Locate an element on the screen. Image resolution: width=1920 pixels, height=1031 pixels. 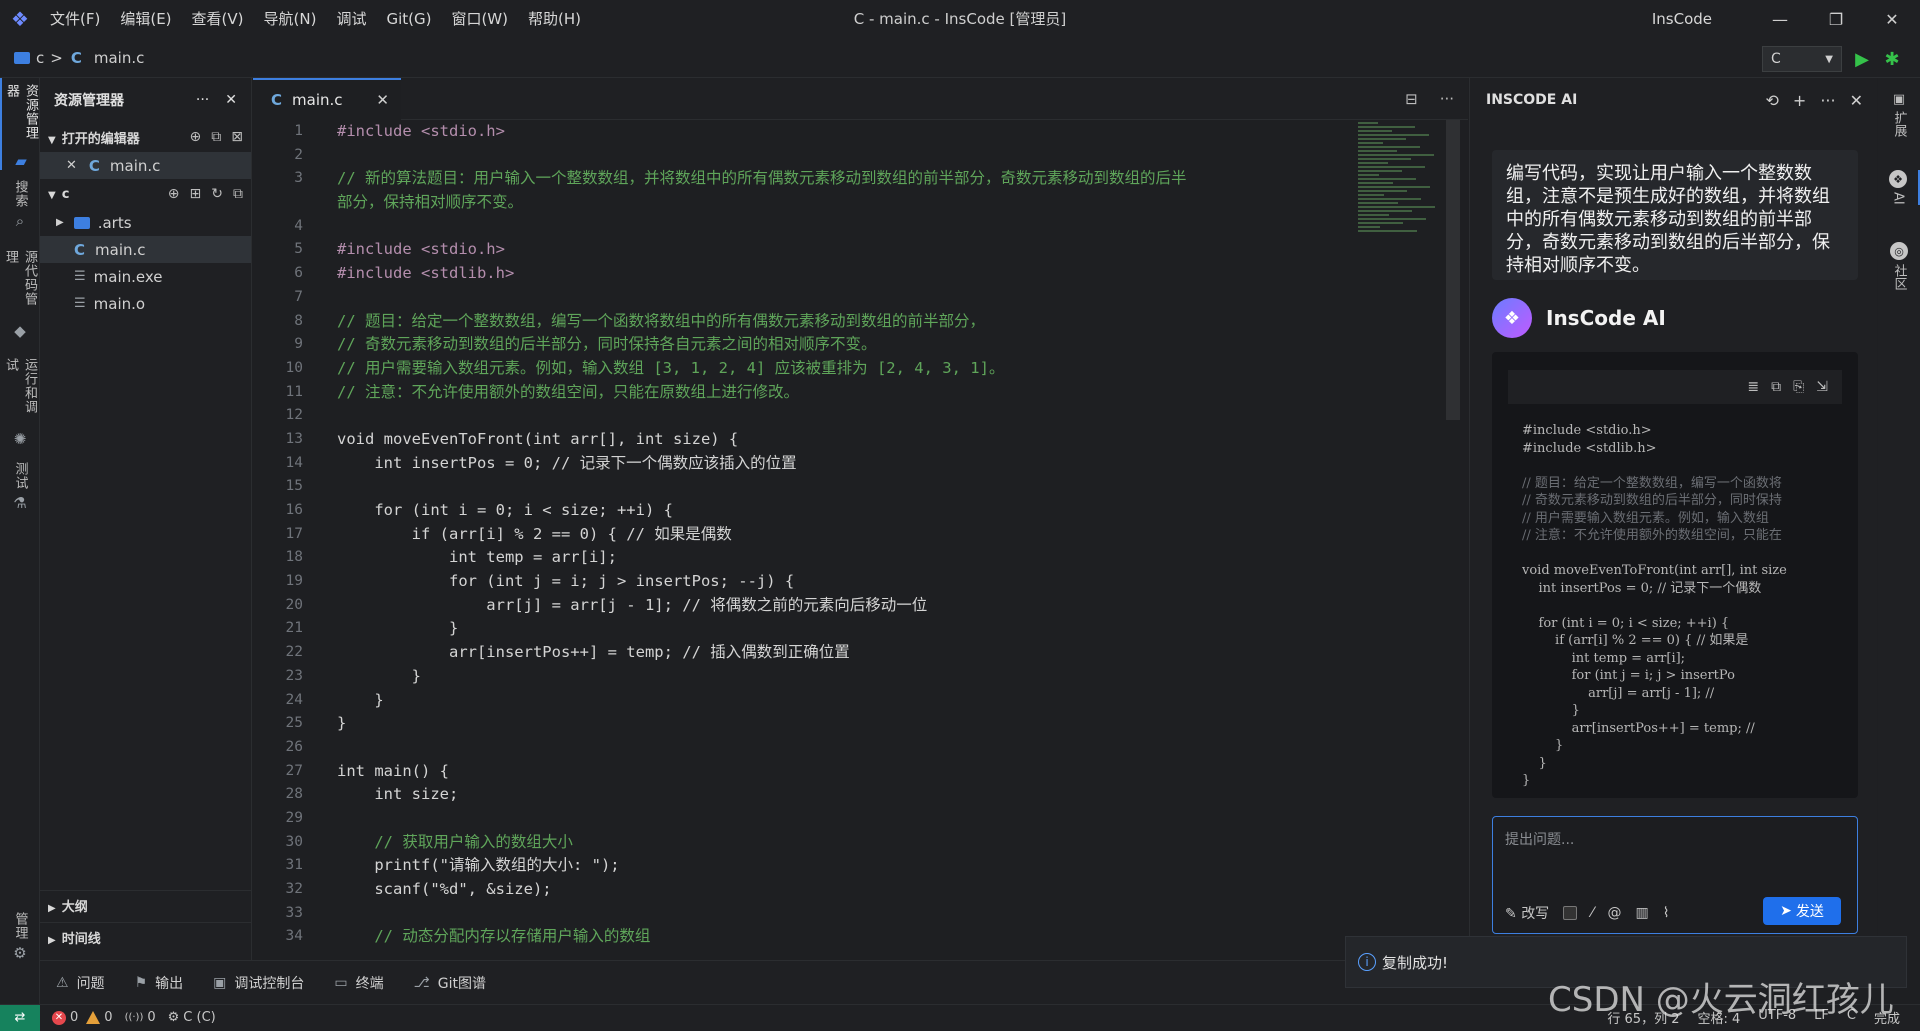
open-editor-item: ✕ C main.c is located at coordinates (145, 165).